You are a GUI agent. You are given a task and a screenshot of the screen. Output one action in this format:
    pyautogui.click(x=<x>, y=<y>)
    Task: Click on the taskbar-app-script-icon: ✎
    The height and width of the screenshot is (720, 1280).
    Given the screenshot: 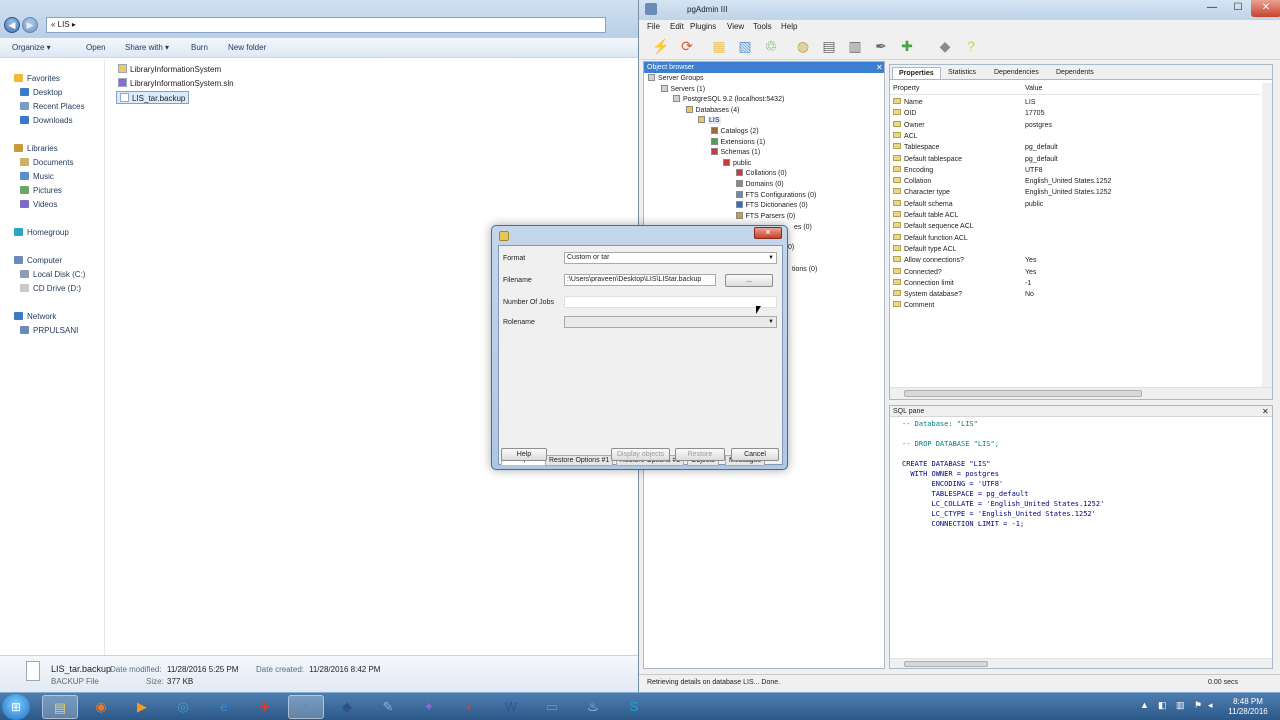 What is the action you would take?
    pyautogui.click(x=388, y=707)
    